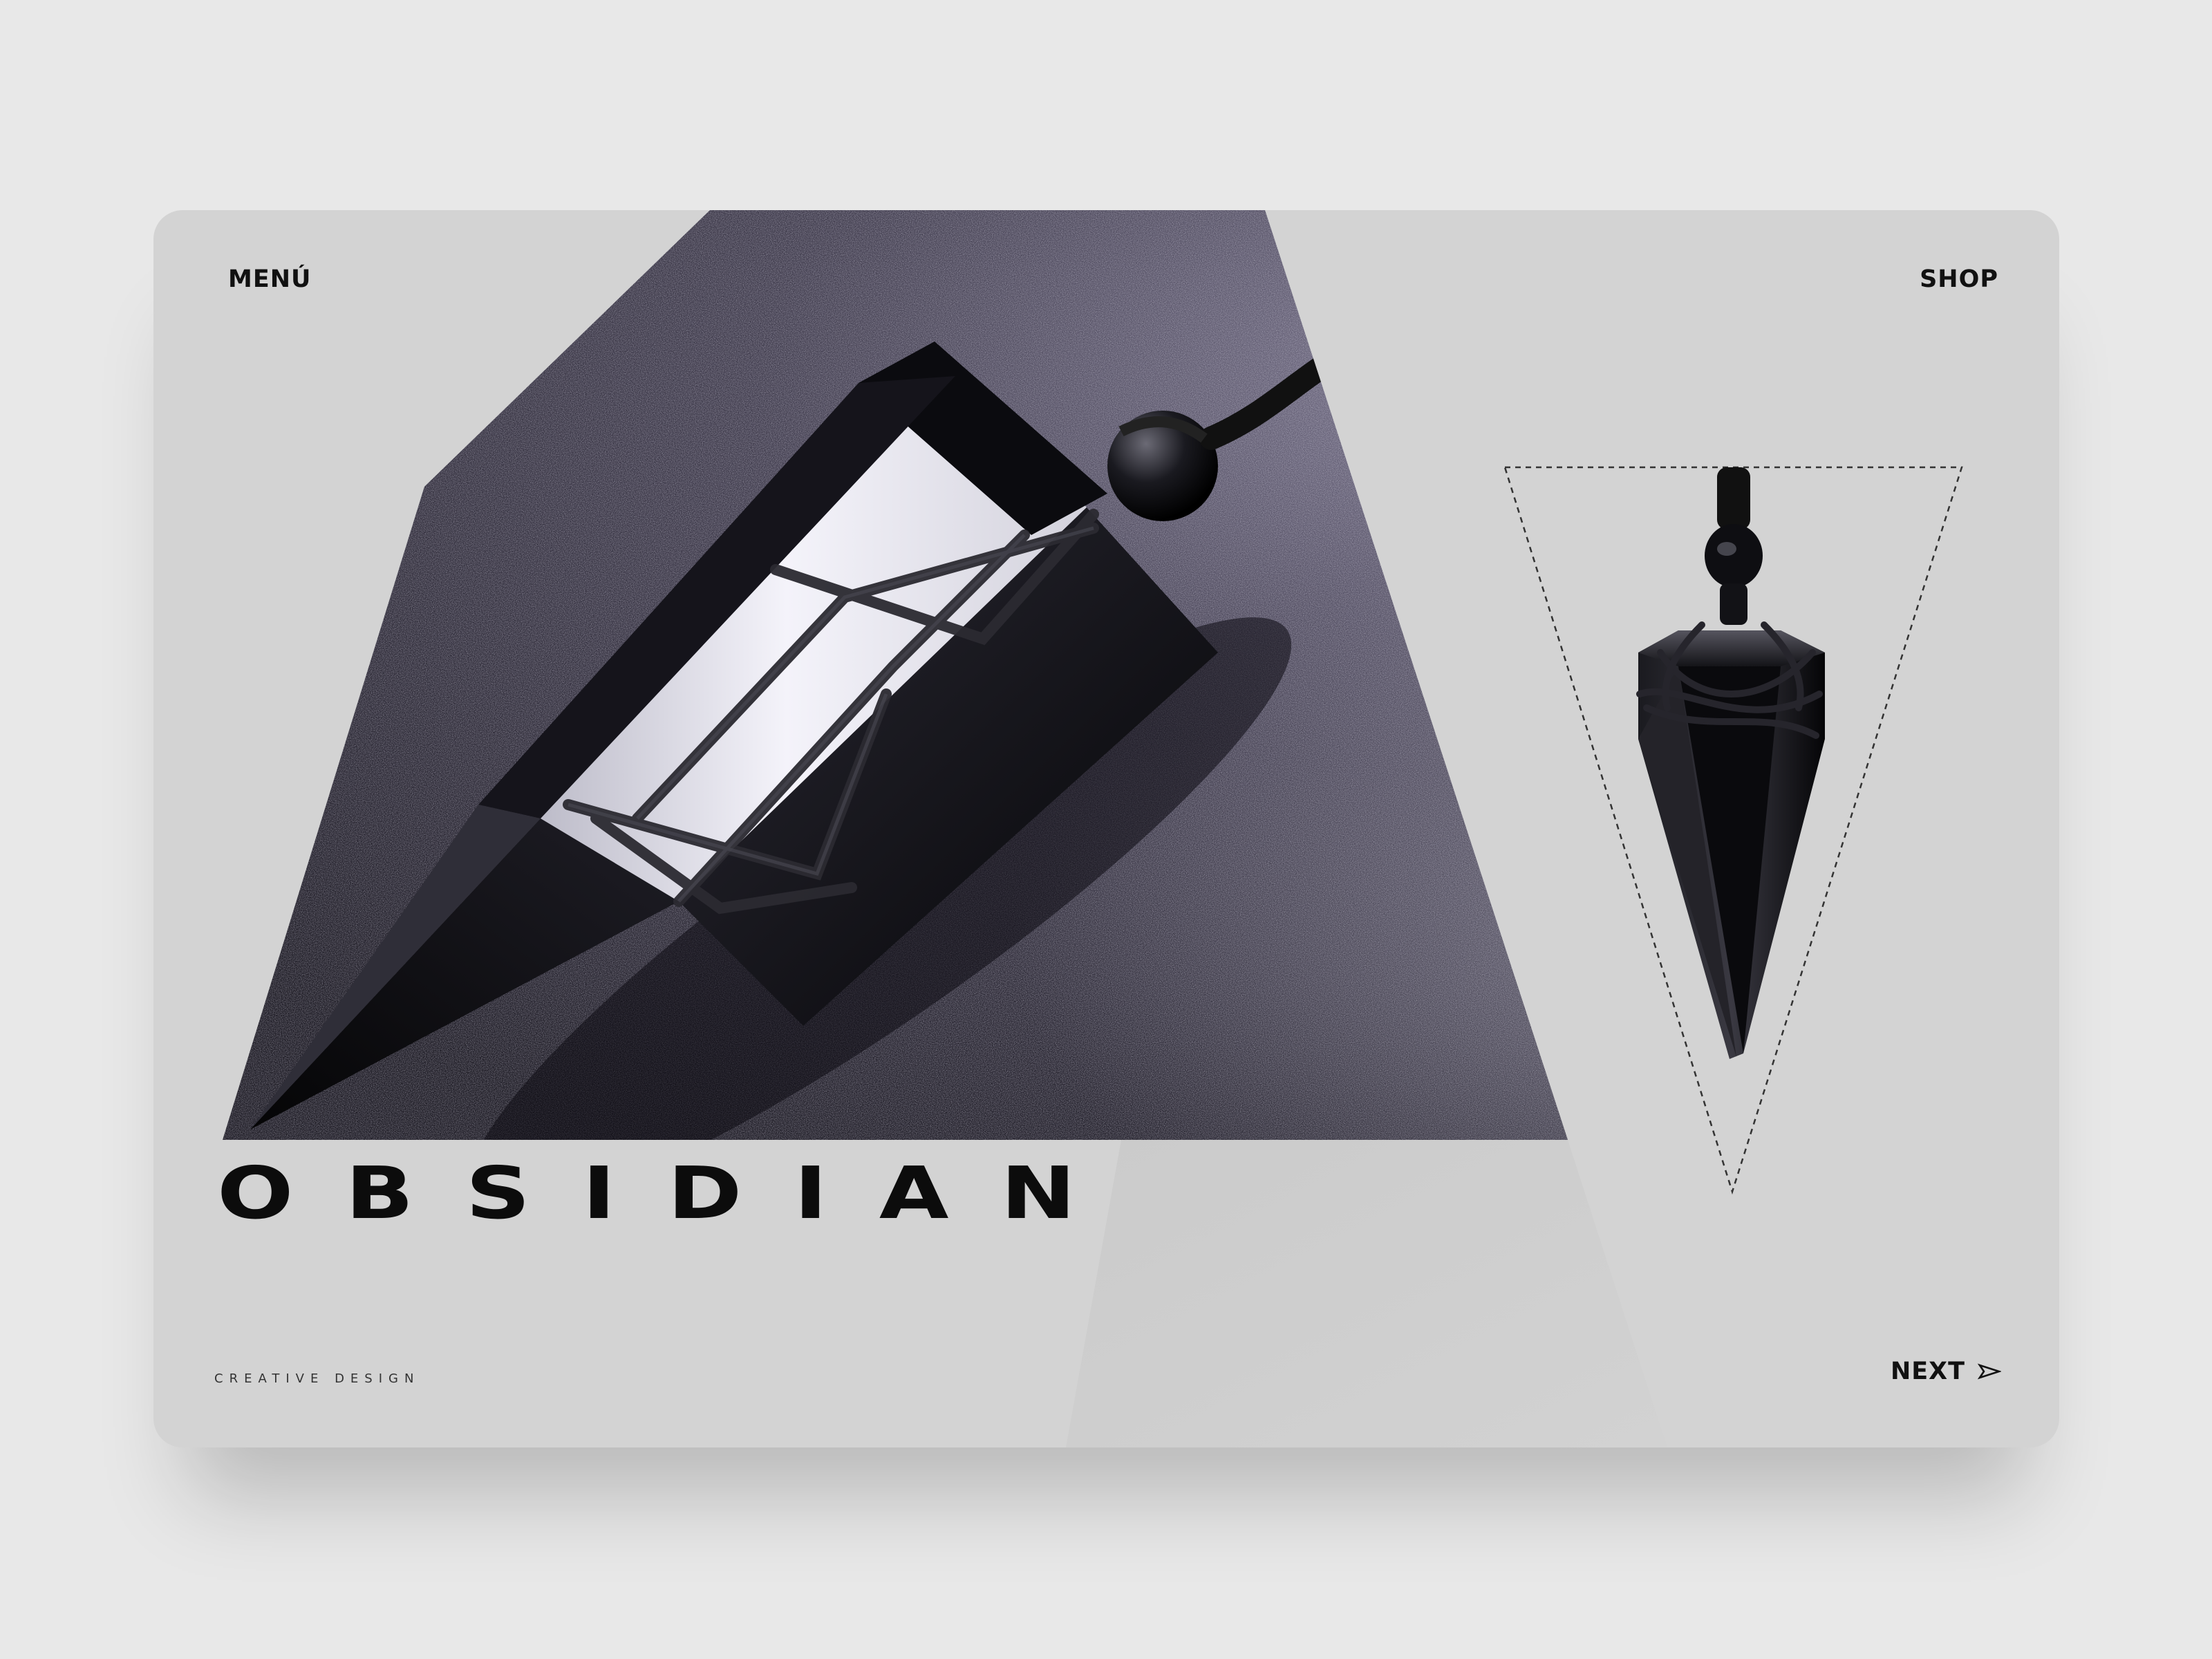 This screenshot has width=2212, height=1659. I want to click on next-button: NEXT, so click(1946, 1371).